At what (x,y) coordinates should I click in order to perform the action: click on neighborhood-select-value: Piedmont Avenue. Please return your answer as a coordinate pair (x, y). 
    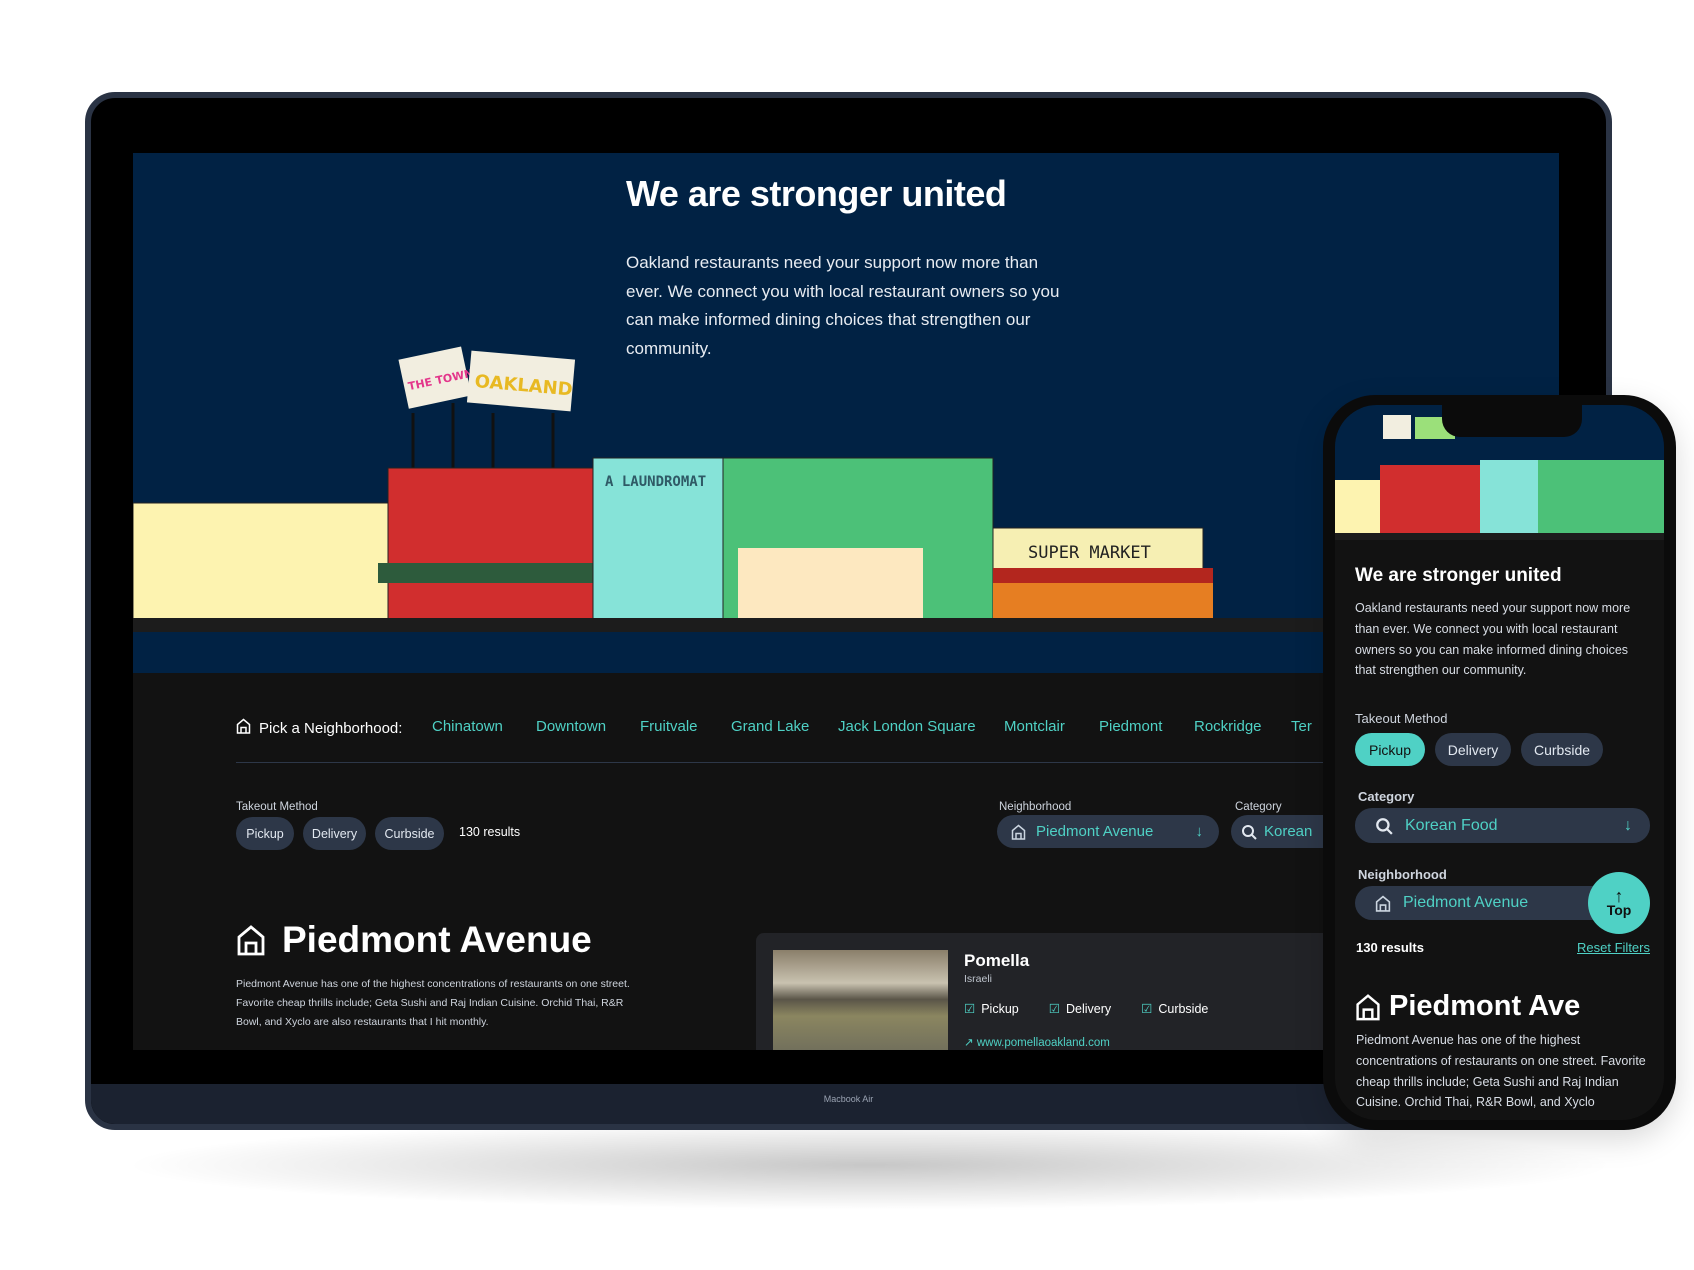
    Looking at the image, I should click on (1095, 831).